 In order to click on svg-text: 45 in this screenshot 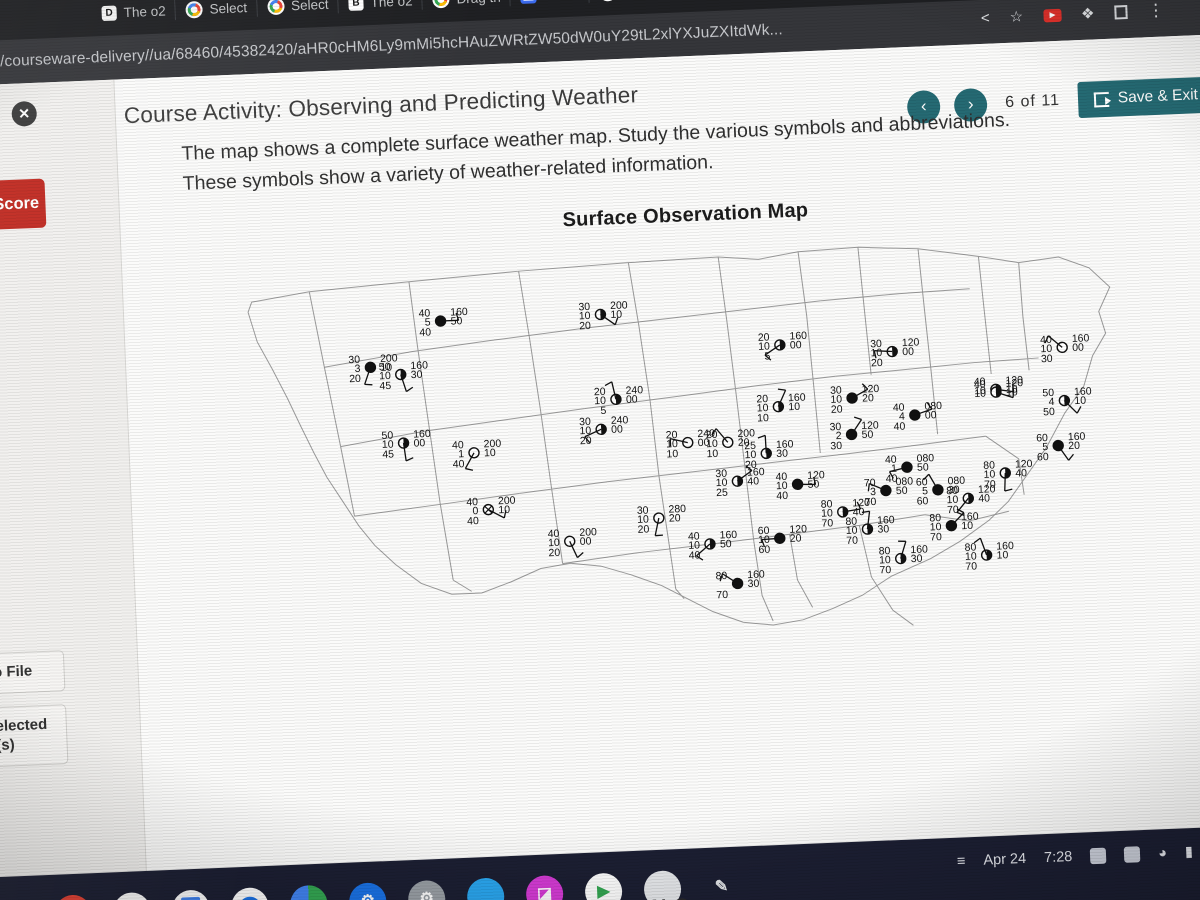, I will do `click(385, 386)`.